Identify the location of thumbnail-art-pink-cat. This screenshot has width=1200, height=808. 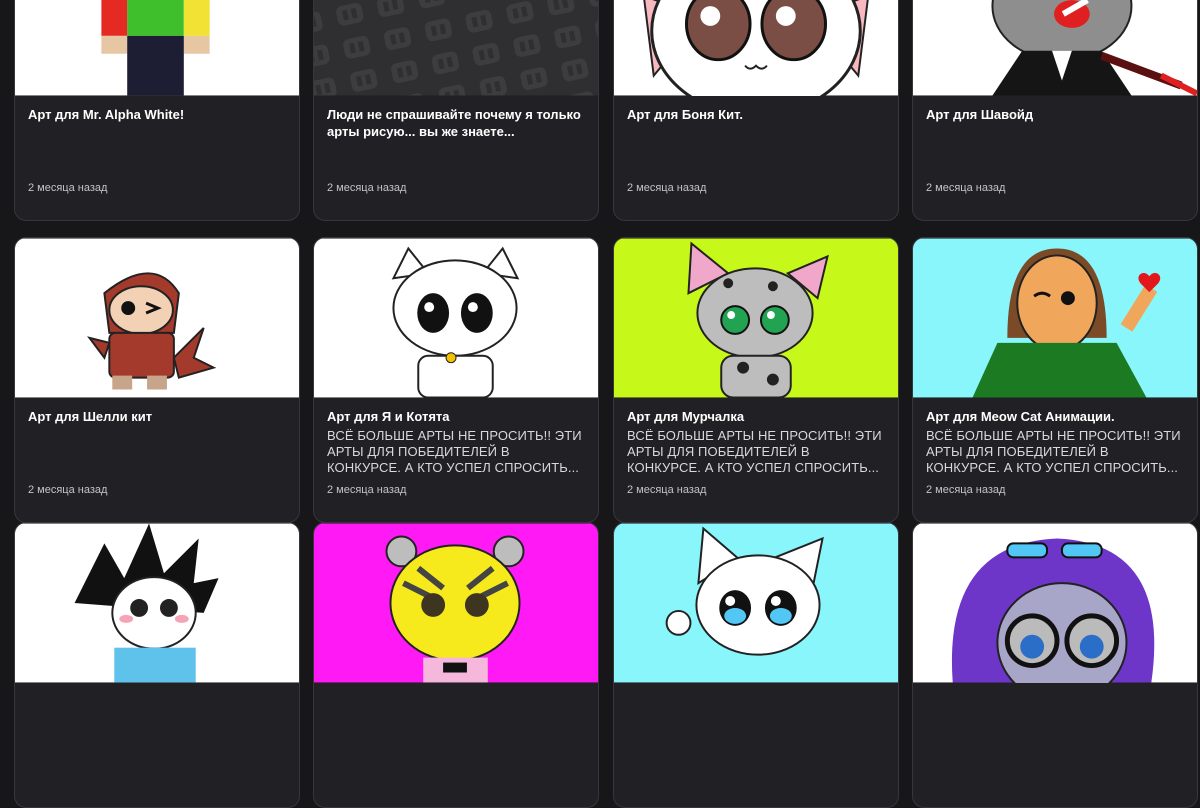
(756, 48).